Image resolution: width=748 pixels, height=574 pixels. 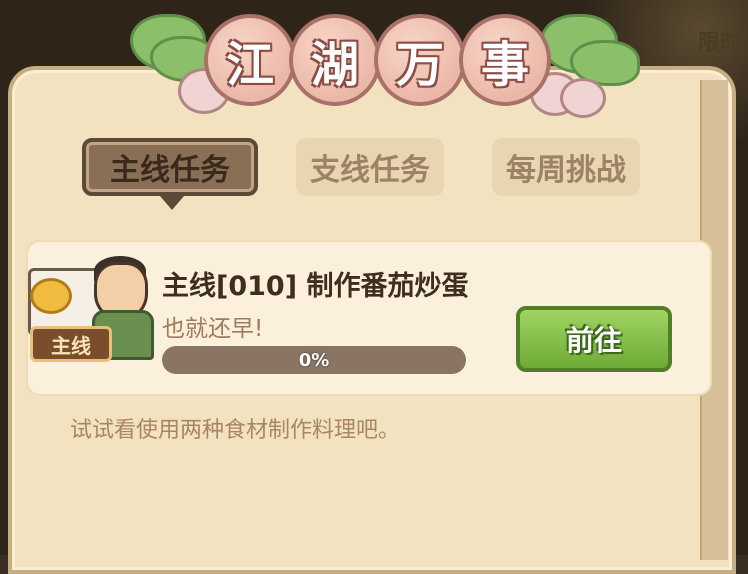 I want to click on tab-main-quest: 主线任务, so click(x=170, y=167).